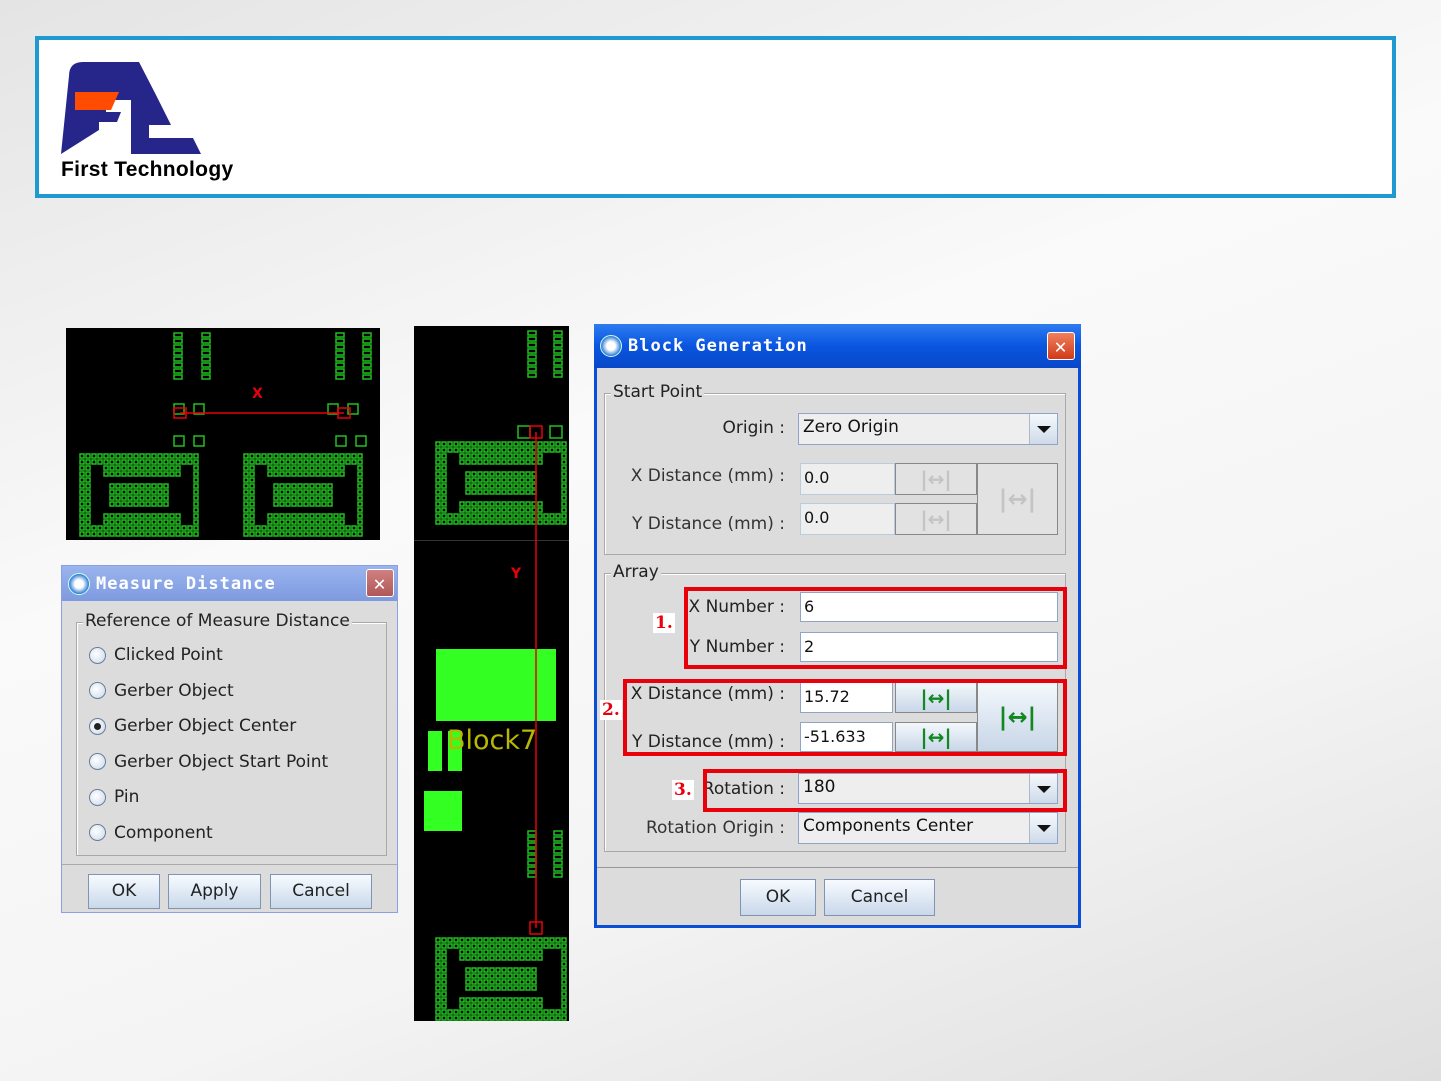 The width and height of the screenshot is (1441, 1081). What do you see at coordinates (1017, 499) in the screenshot?
I see `measure-xy-button: |↔|` at bounding box center [1017, 499].